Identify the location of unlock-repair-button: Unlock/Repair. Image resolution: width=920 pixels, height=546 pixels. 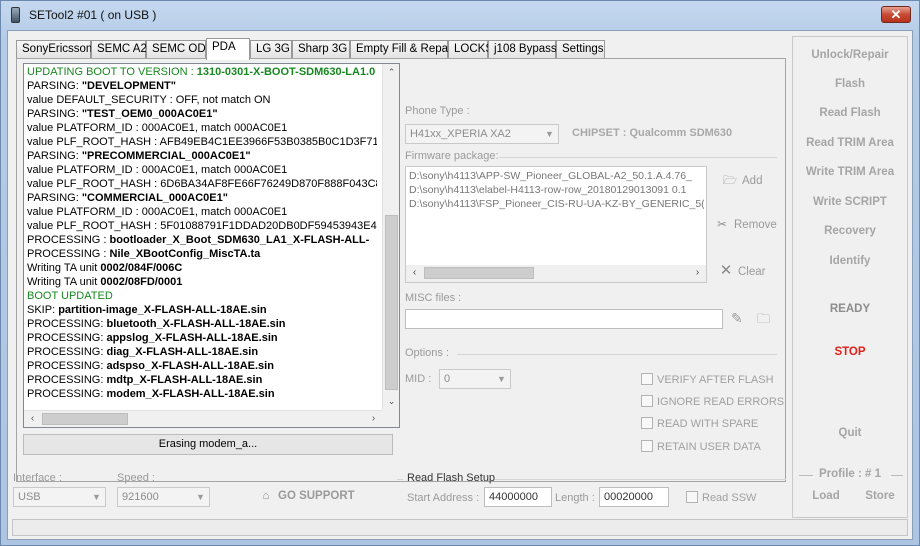
(850, 55).